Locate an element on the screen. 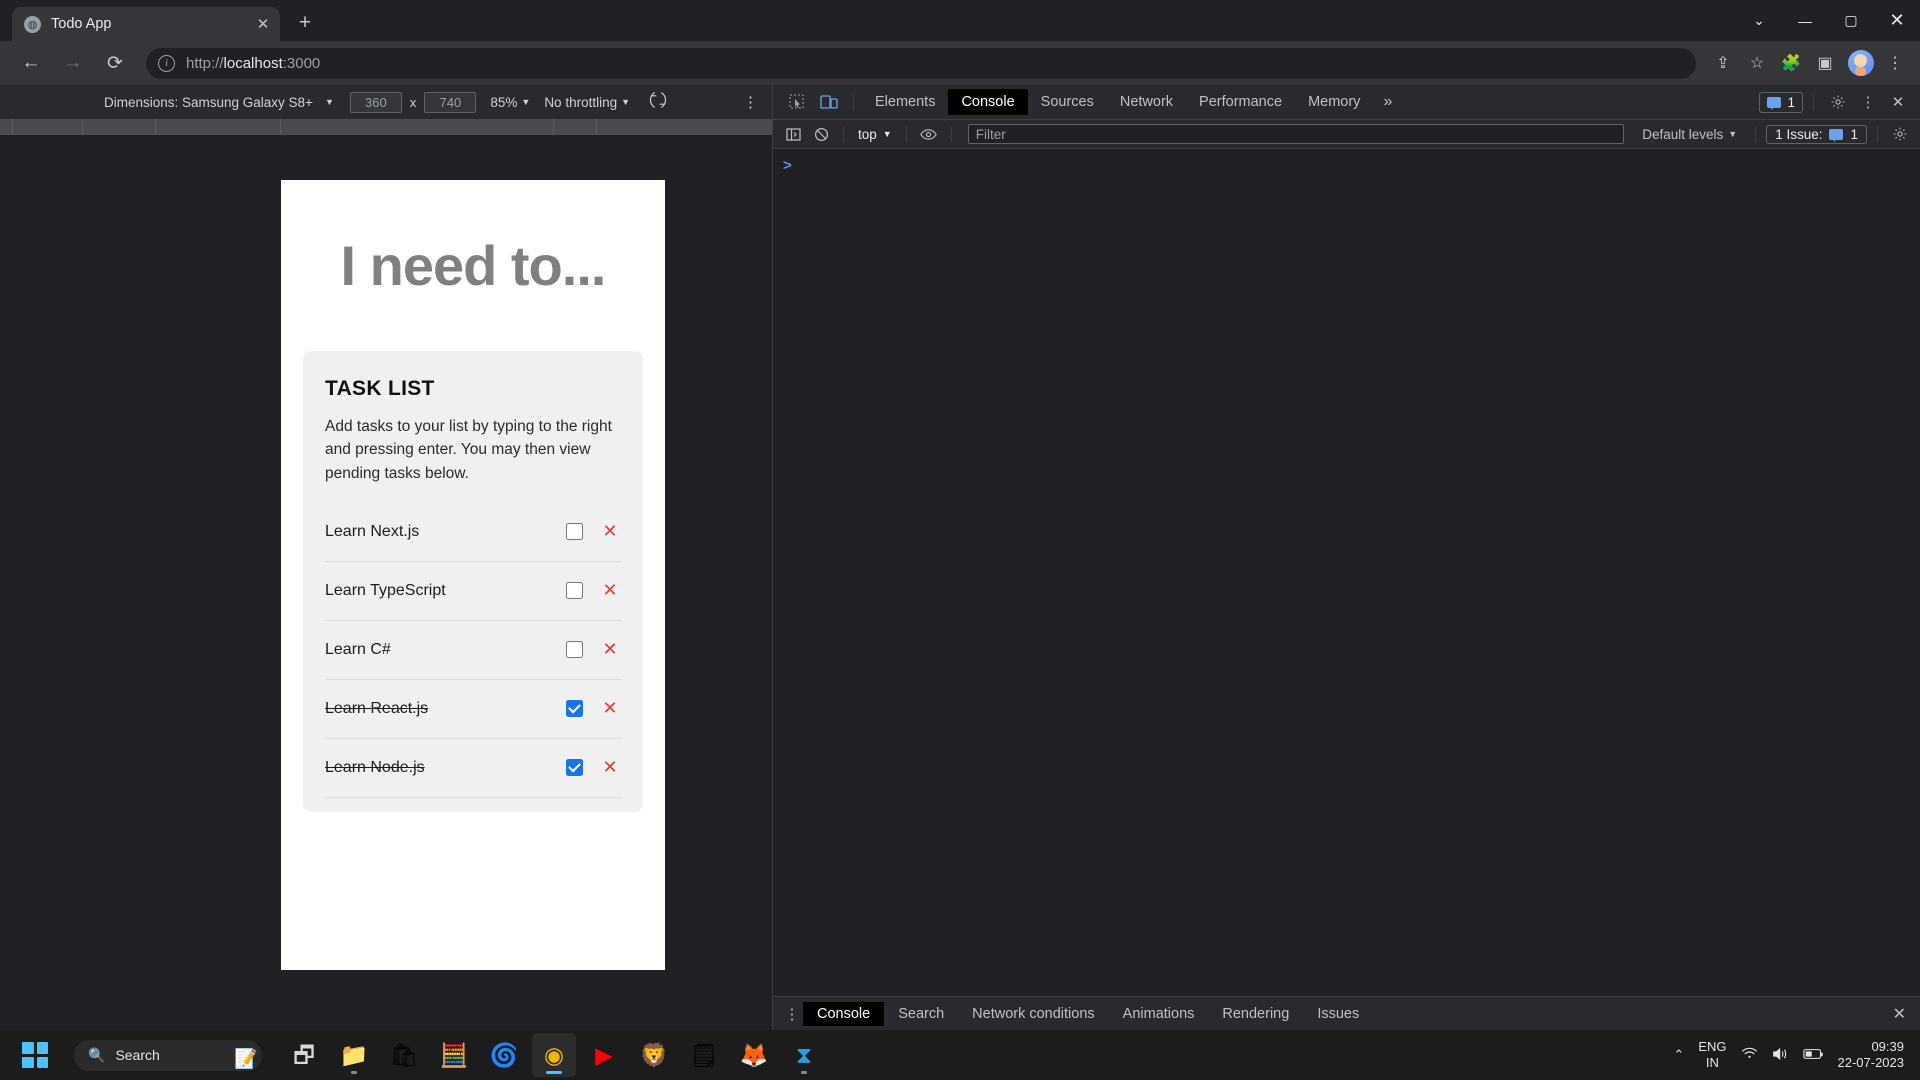  start-button is located at coordinates (35, 1055).